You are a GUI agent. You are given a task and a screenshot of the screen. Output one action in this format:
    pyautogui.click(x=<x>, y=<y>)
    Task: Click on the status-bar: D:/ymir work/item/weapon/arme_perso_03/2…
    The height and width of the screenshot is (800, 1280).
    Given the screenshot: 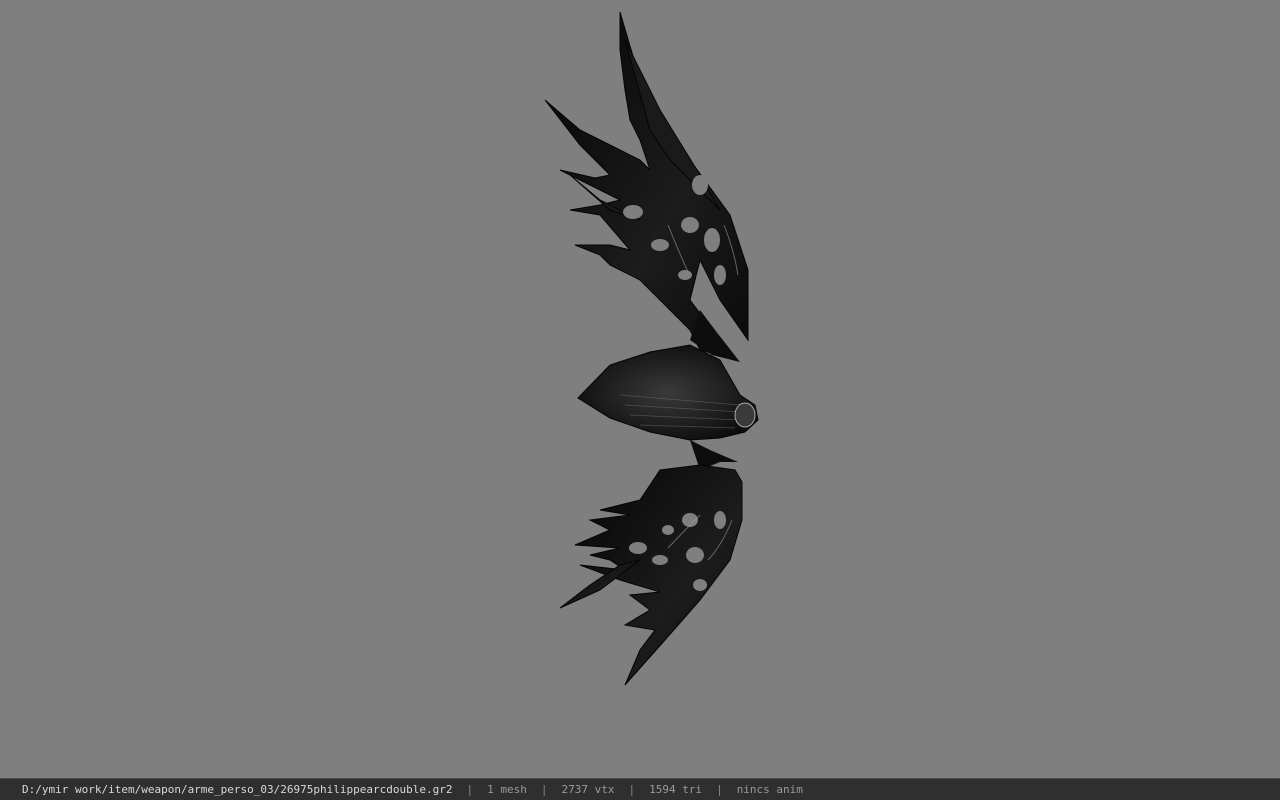 What is the action you would take?
    pyautogui.click(x=640, y=789)
    